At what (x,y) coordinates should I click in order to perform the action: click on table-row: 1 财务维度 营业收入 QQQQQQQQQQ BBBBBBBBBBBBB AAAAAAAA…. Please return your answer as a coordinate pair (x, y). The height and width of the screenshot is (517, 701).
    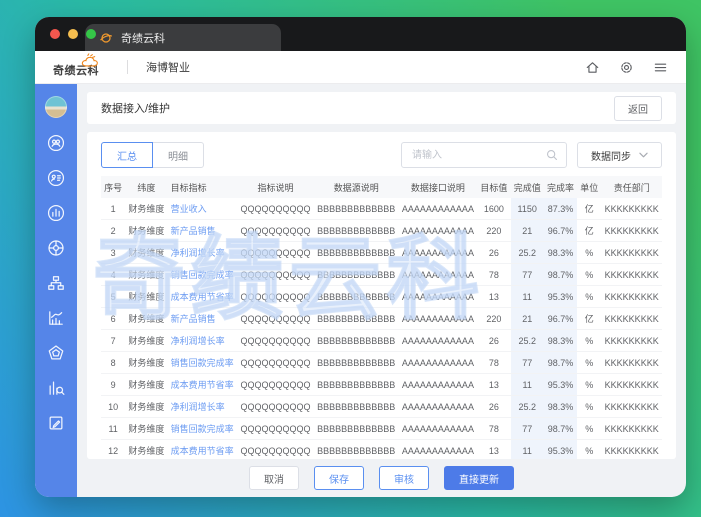
    Looking at the image, I should click on (381, 209).